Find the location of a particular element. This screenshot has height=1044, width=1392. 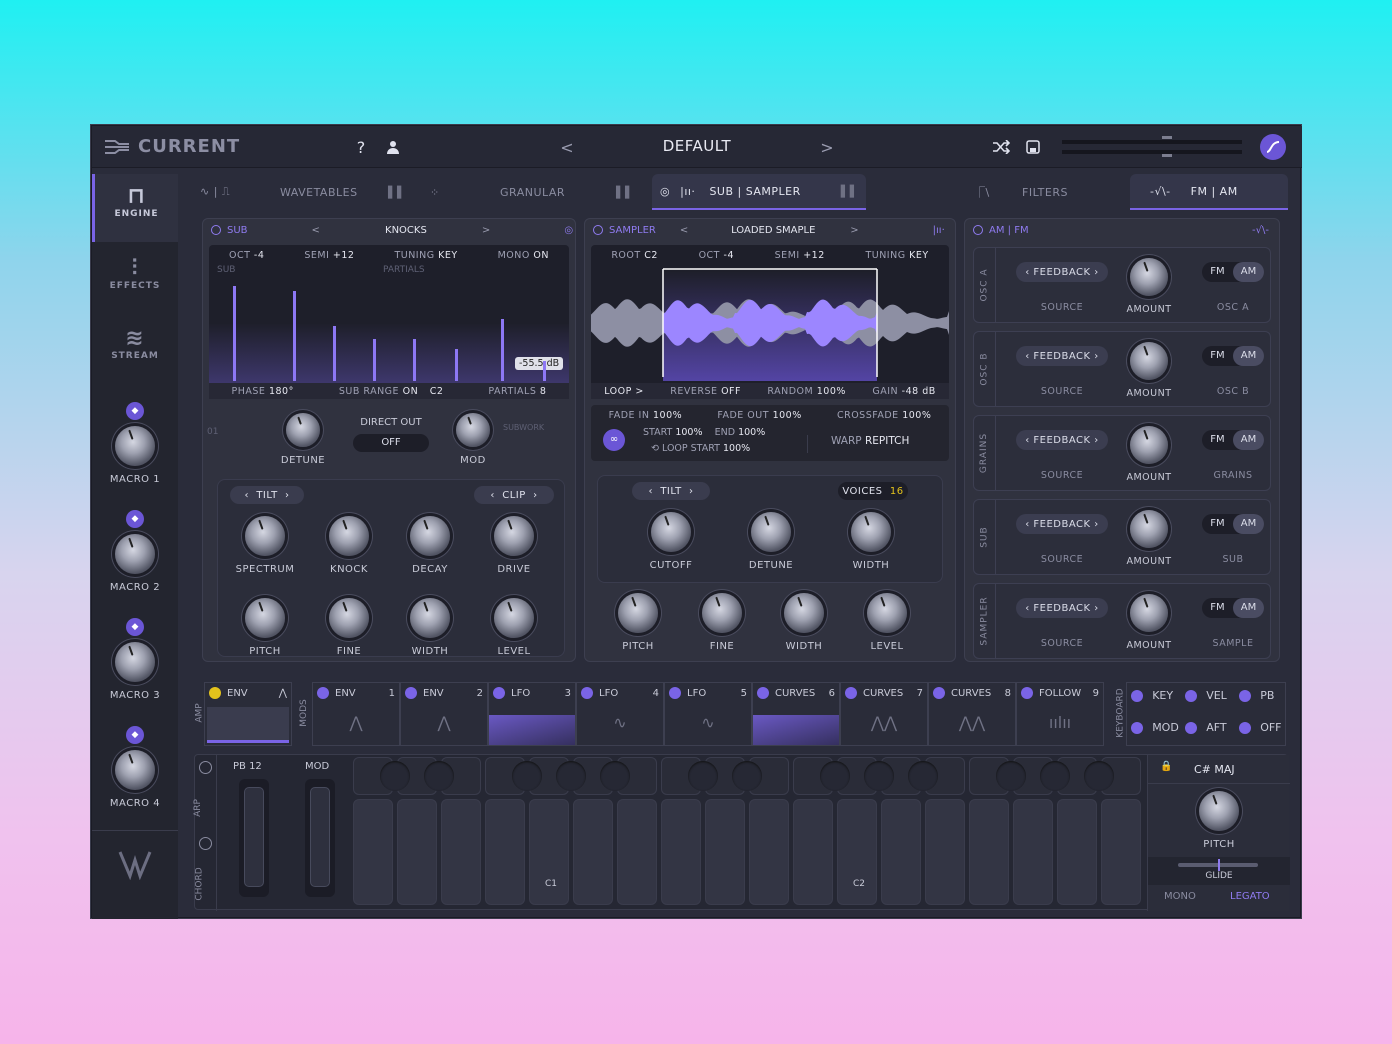

link-icon: ∞ is located at coordinates (614, 440).